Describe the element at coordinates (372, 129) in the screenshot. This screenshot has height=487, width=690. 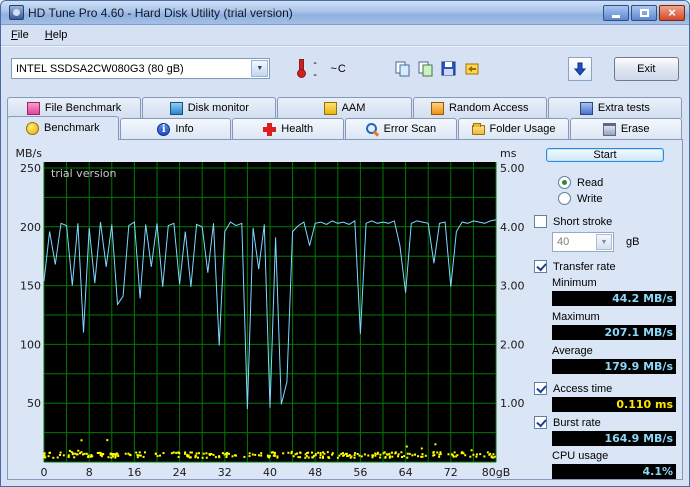
I see `magnifier-icon` at that location.